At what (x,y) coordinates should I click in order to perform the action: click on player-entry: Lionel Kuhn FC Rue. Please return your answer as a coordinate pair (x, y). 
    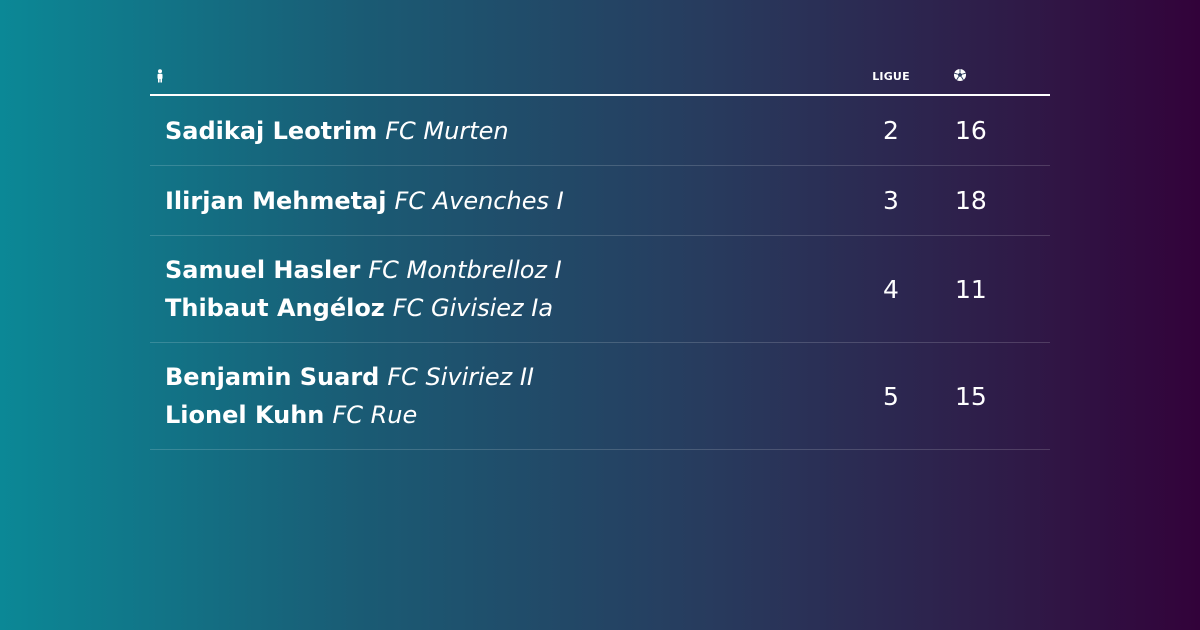
    Looking at the image, I should click on (349, 415).